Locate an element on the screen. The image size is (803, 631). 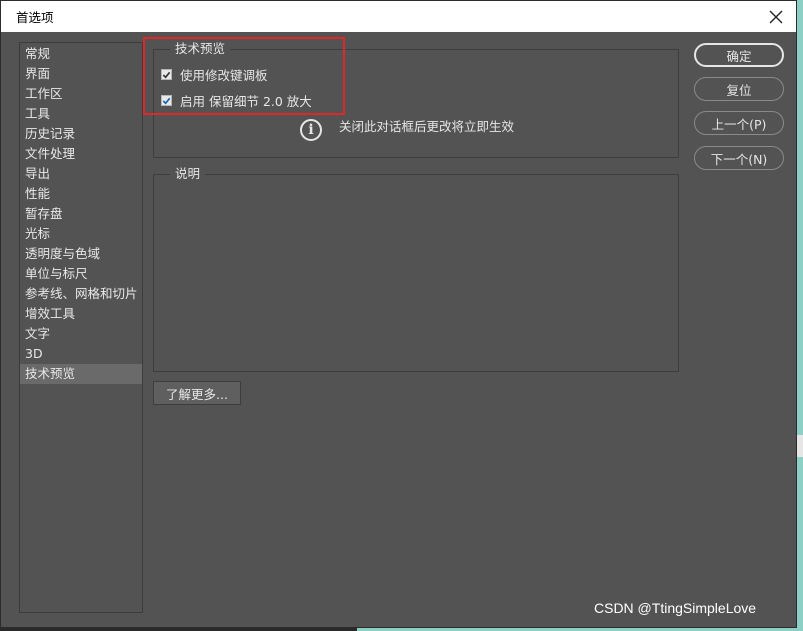
sidebar-item-history: 历史记录 is located at coordinates (81, 134).